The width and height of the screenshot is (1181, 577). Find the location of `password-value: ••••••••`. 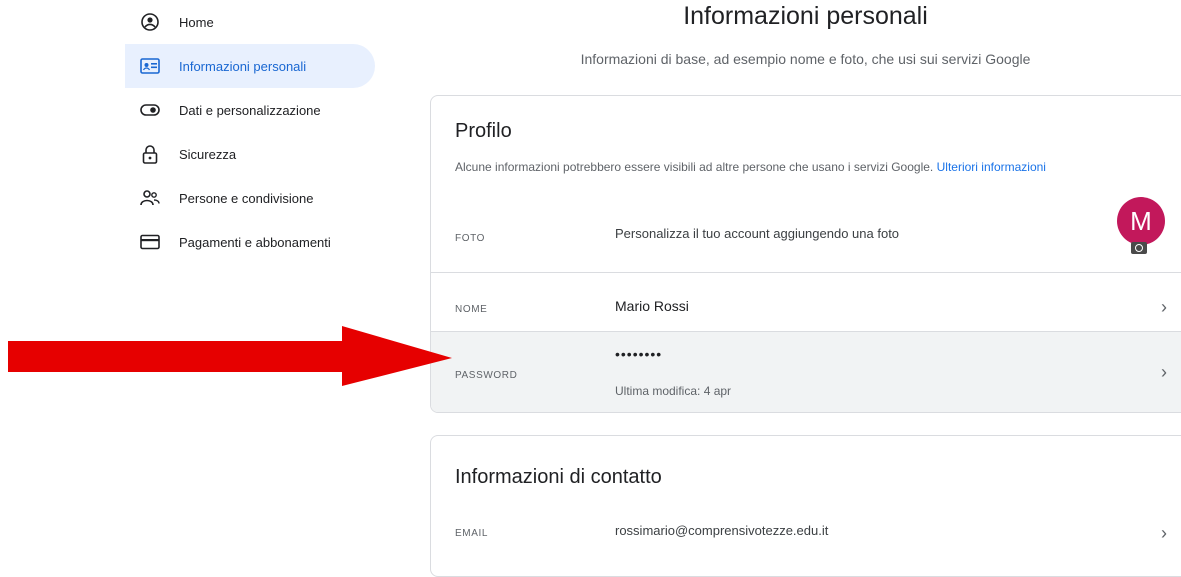

password-value: •••••••• is located at coordinates (639, 354).